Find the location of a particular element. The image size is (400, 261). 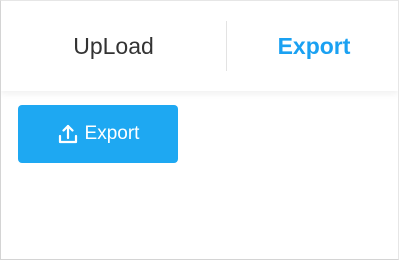

export-button-label: Export is located at coordinates (112, 133).